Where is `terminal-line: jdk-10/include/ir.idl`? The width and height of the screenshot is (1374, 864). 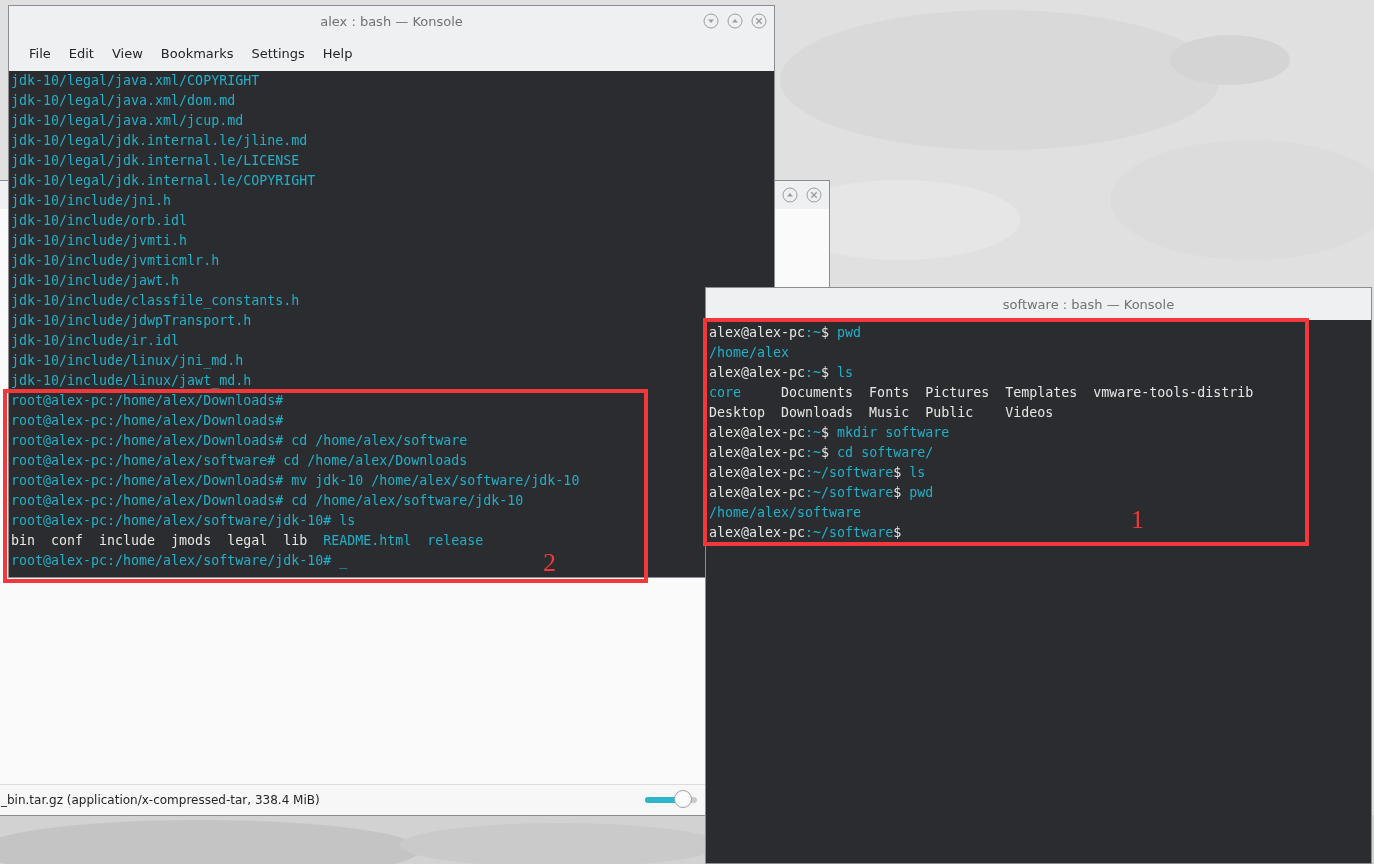
terminal-line: jdk-10/include/ir.idl is located at coordinates (95, 341).